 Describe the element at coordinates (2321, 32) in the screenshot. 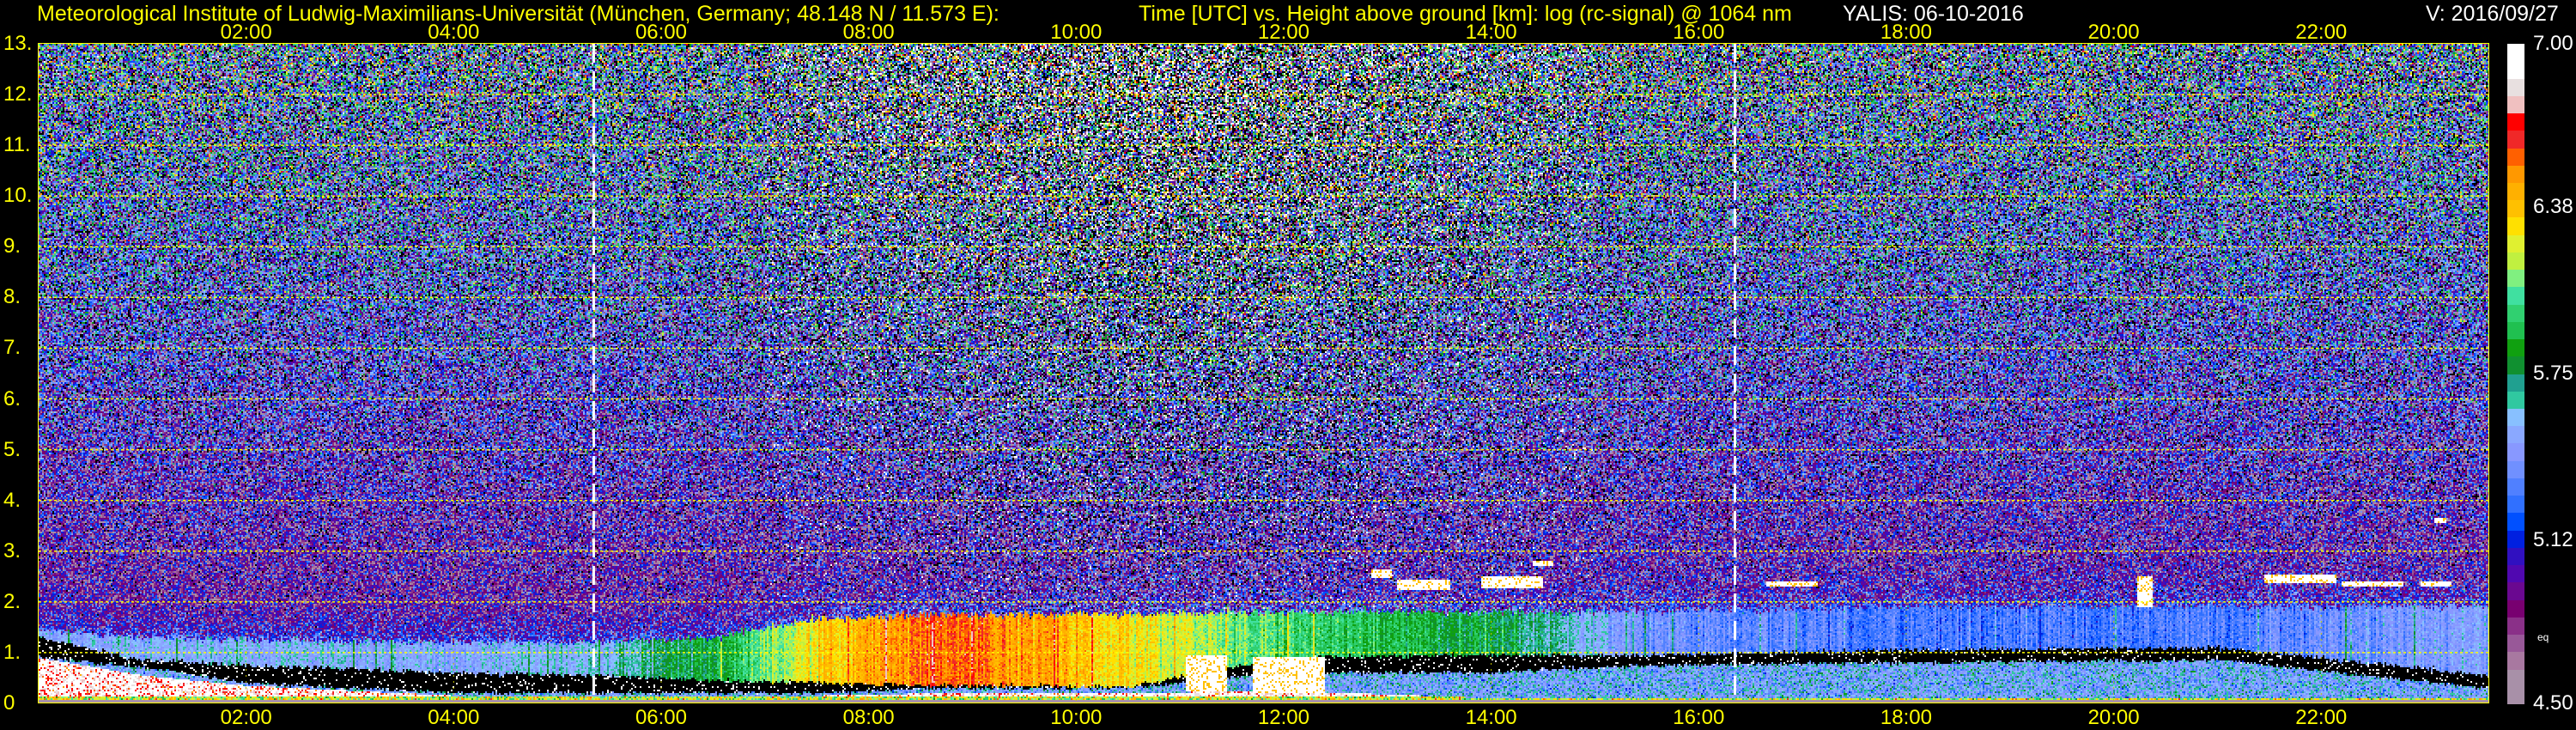

I see `x-tick-top: 22:00` at that location.